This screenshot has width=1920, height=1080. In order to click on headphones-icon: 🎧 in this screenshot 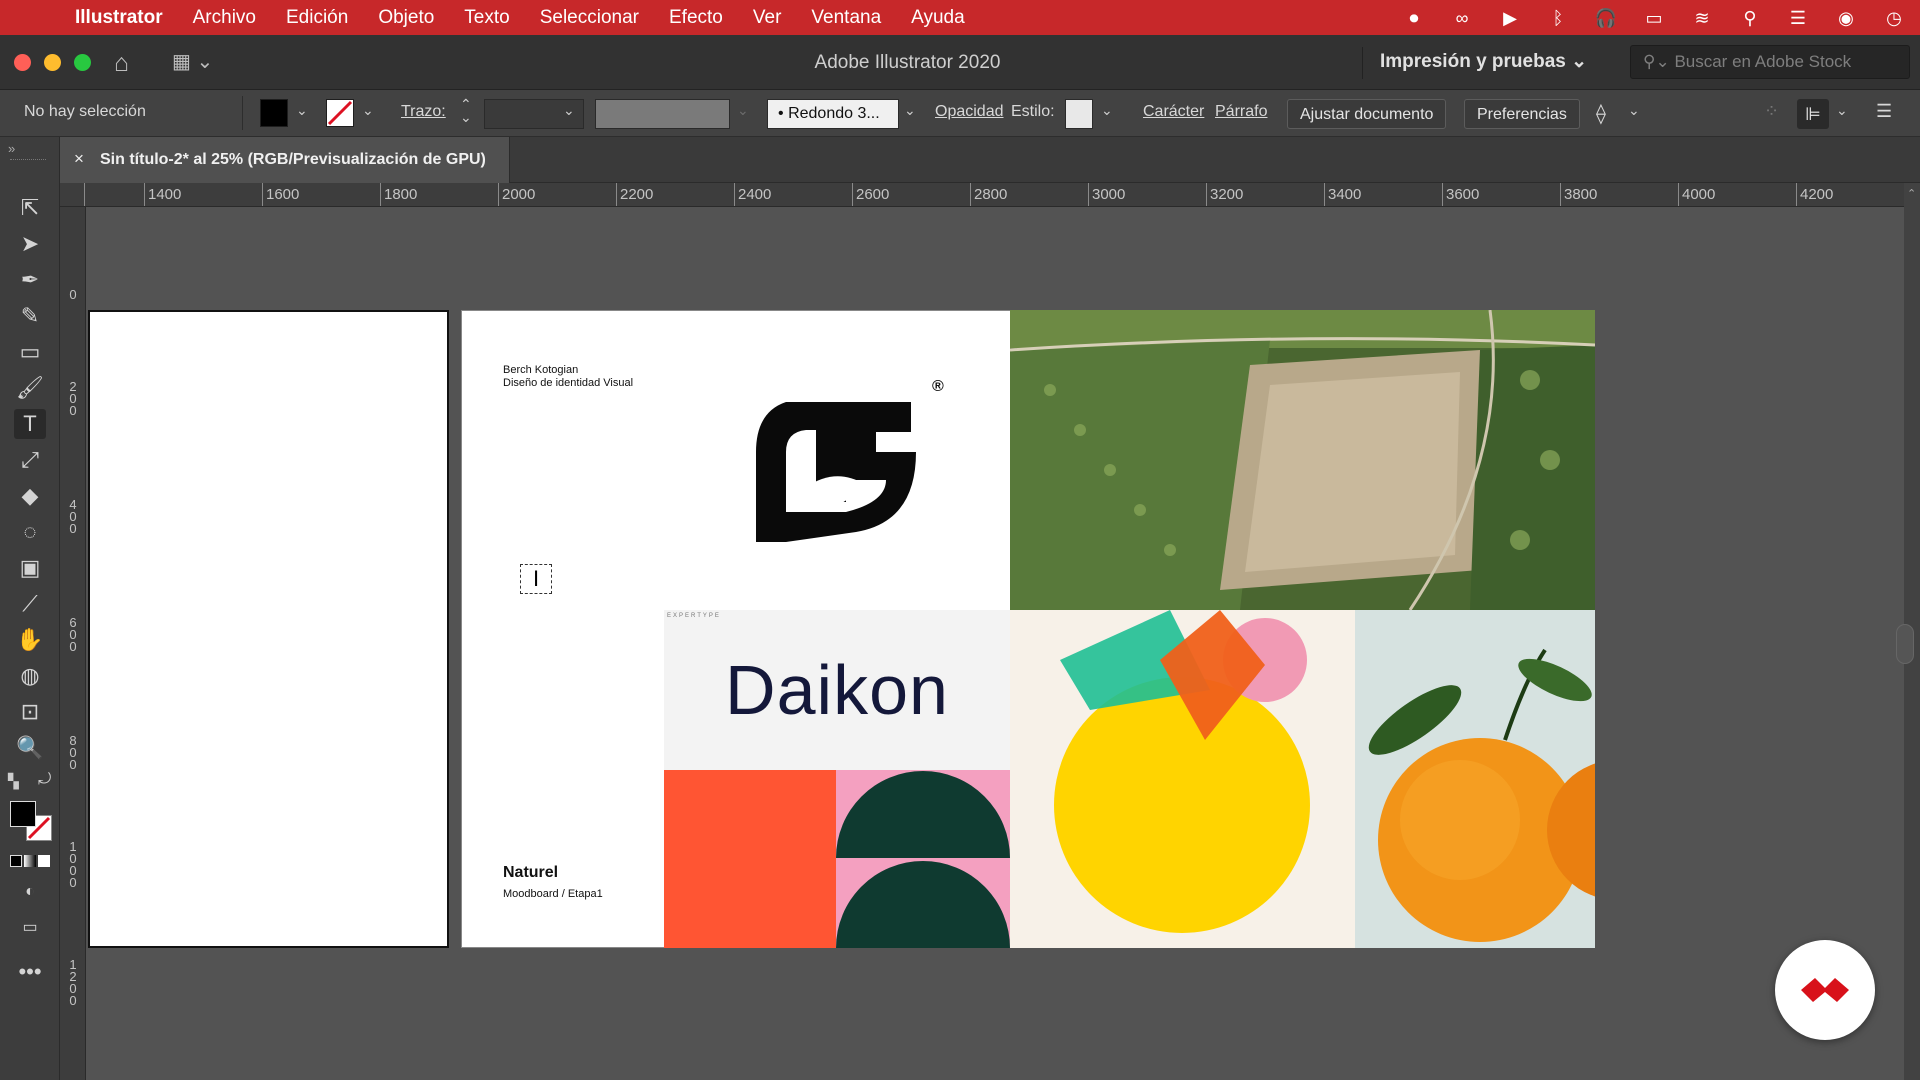, I will do `click(1606, 18)`.